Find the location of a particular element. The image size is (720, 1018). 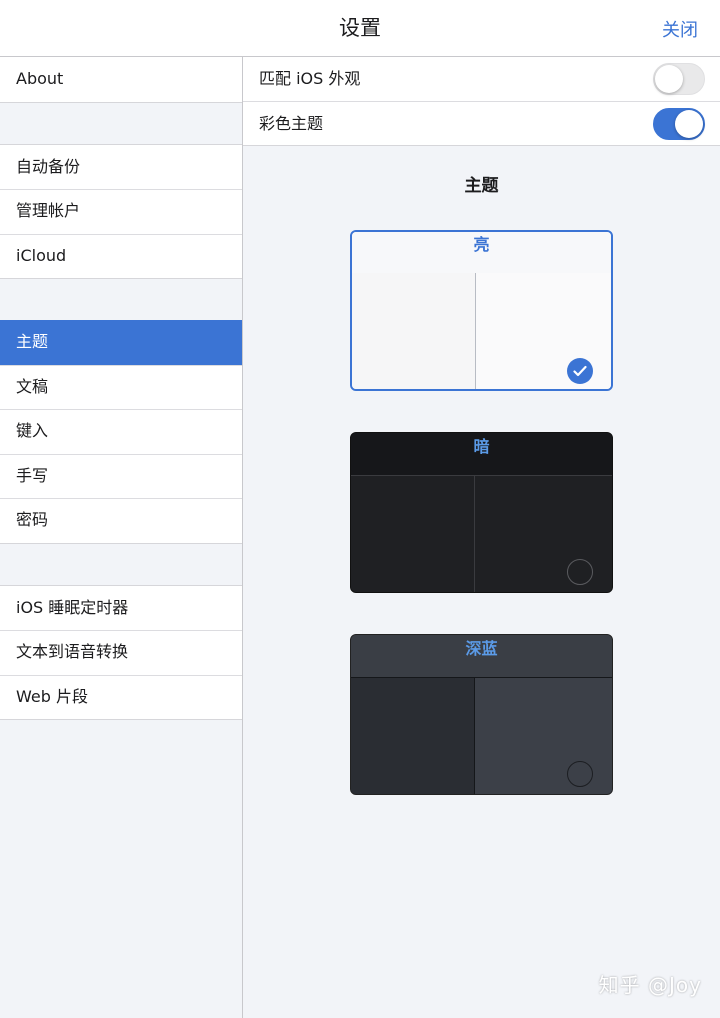

sidebar-item-web-clips: Web 片段 is located at coordinates (121, 696).